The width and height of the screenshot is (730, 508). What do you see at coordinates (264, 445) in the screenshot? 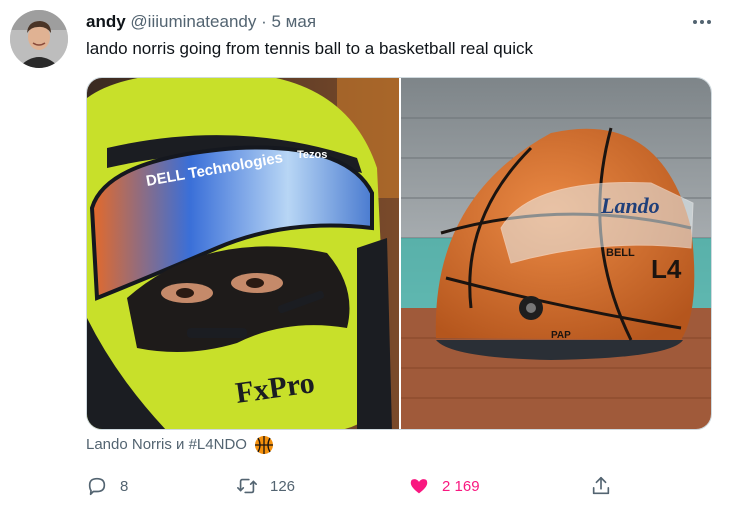
I see `basketball-emoji-icon` at bounding box center [264, 445].